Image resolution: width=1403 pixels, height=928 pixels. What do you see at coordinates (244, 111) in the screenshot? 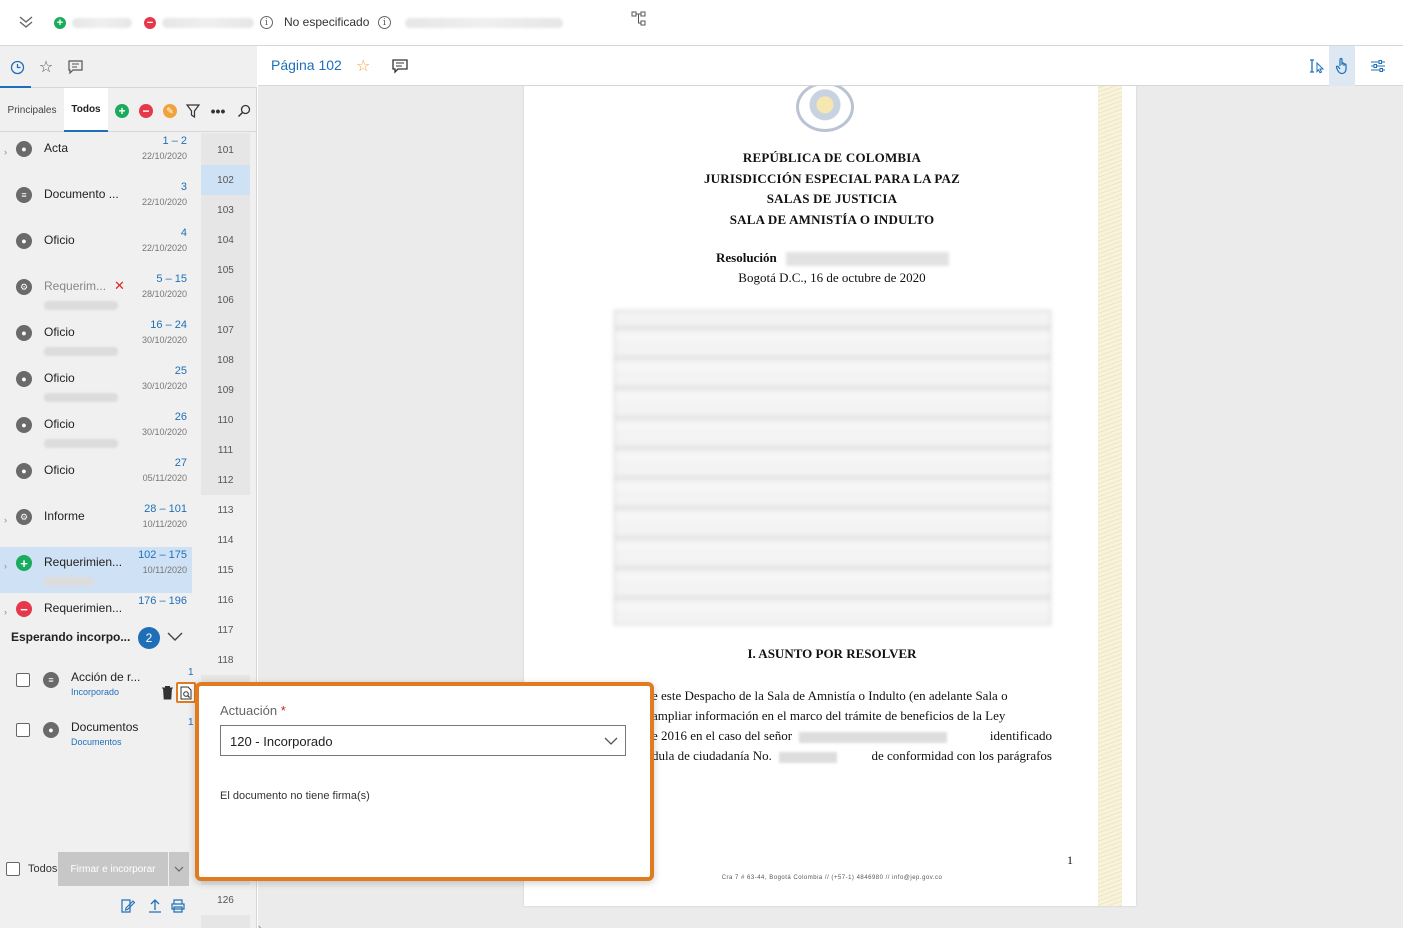
I see `search-icon` at bounding box center [244, 111].